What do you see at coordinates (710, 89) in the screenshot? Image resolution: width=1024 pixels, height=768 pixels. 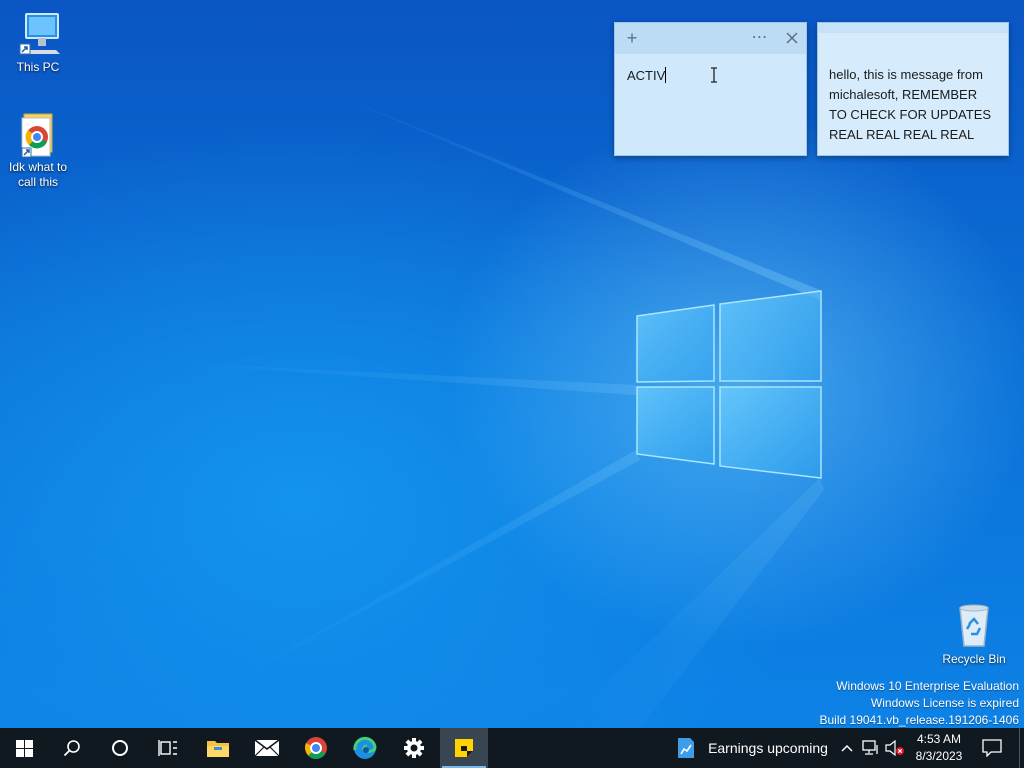 I see `sticky-note-active: + ⋯ ACTIV` at bounding box center [710, 89].